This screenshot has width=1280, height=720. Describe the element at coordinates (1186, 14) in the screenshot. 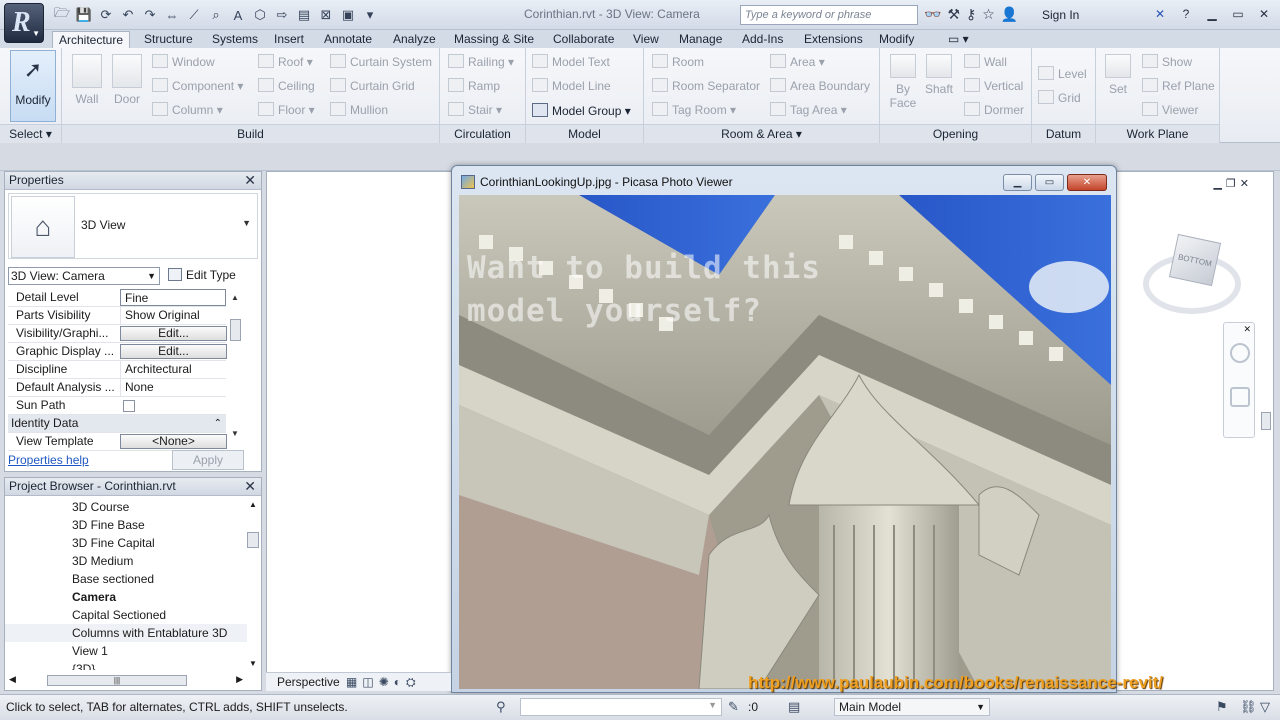

I see `help-icon: ?` at that location.